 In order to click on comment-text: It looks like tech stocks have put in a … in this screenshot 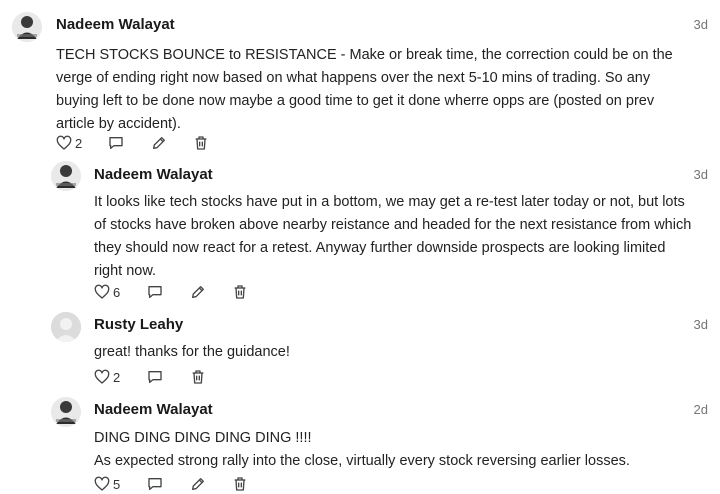, I will do `click(393, 236)`.